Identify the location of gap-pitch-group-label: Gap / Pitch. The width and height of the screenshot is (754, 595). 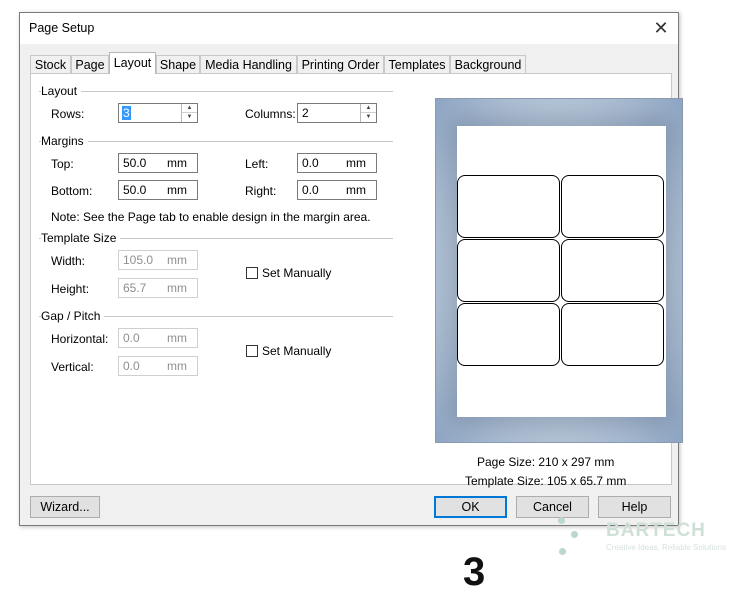
(73, 316).